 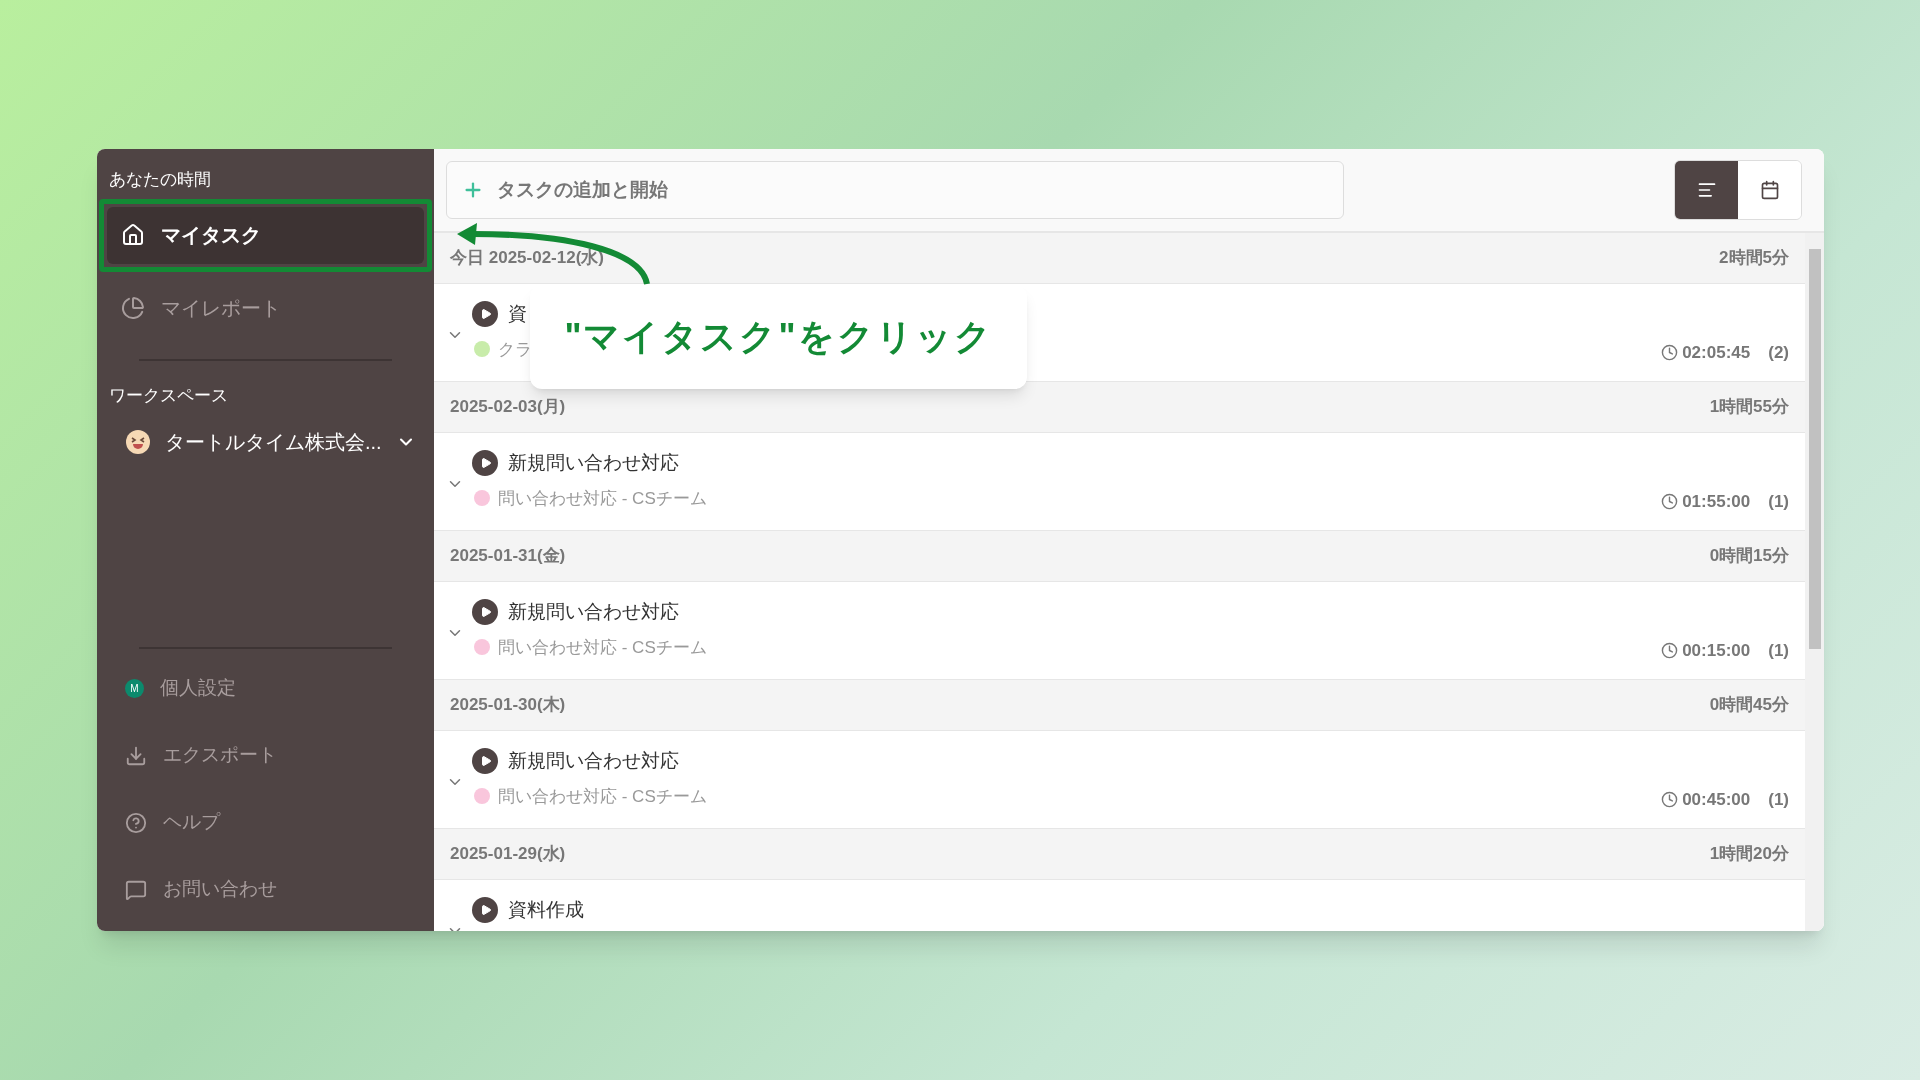 I want to click on date-label: 2025-01-30(木), so click(x=508, y=705).